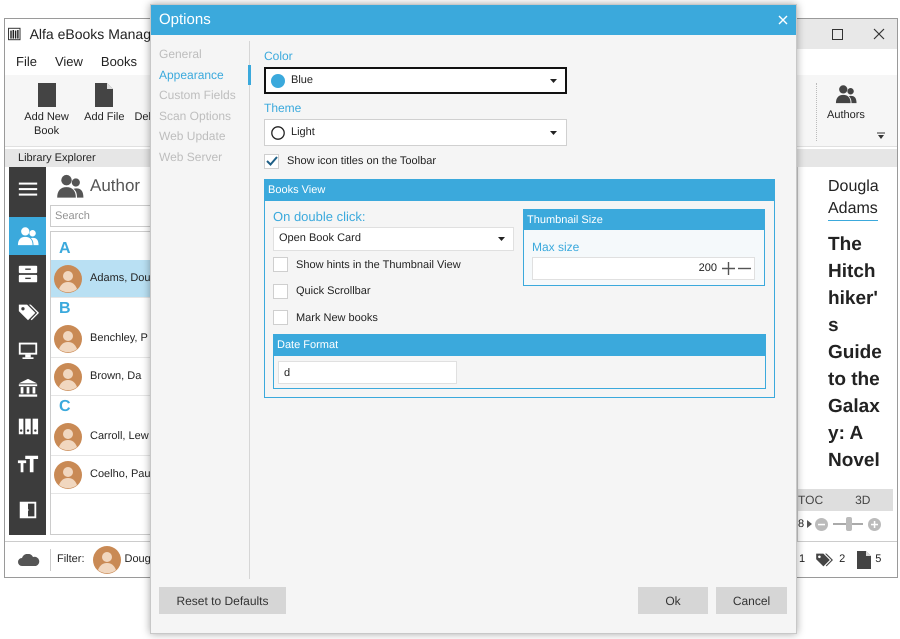  What do you see at coordinates (100, 216) in the screenshot?
I see `search-field: Search` at bounding box center [100, 216].